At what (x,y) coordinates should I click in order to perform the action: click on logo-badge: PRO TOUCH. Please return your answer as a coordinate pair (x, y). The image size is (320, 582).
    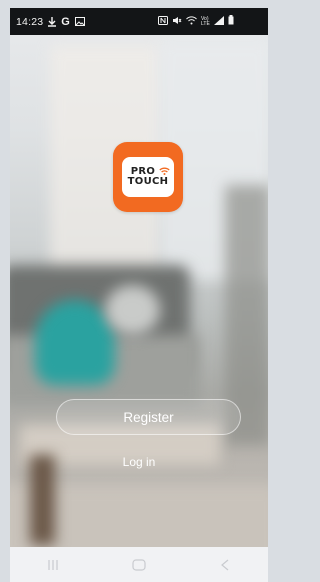
    Looking at the image, I should click on (148, 177).